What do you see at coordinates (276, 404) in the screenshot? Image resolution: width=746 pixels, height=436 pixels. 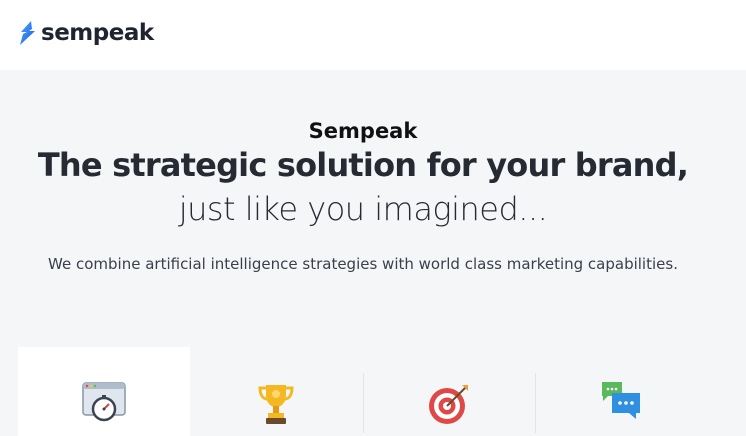 I see `trophy-icon` at bounding box center [276, 404].